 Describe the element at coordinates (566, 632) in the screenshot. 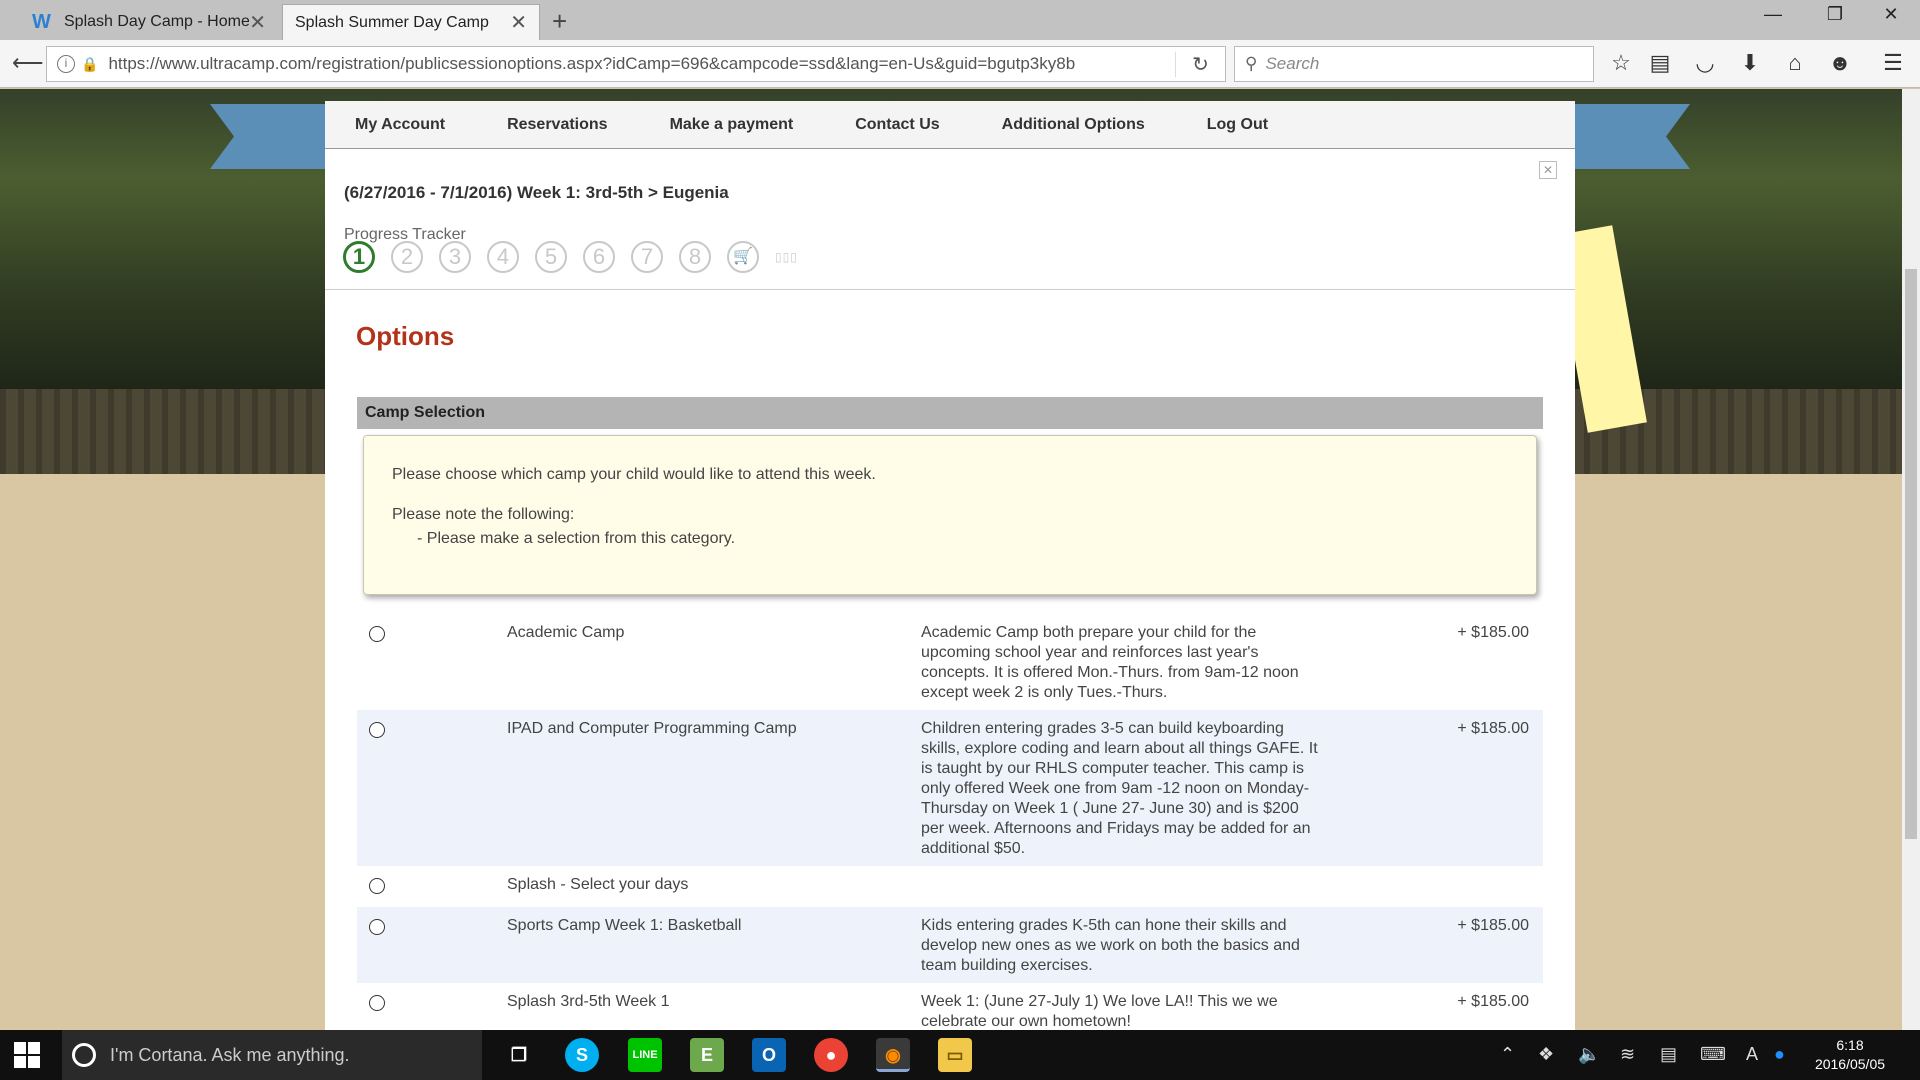

I see `option-name: Academic Camp` at that location.